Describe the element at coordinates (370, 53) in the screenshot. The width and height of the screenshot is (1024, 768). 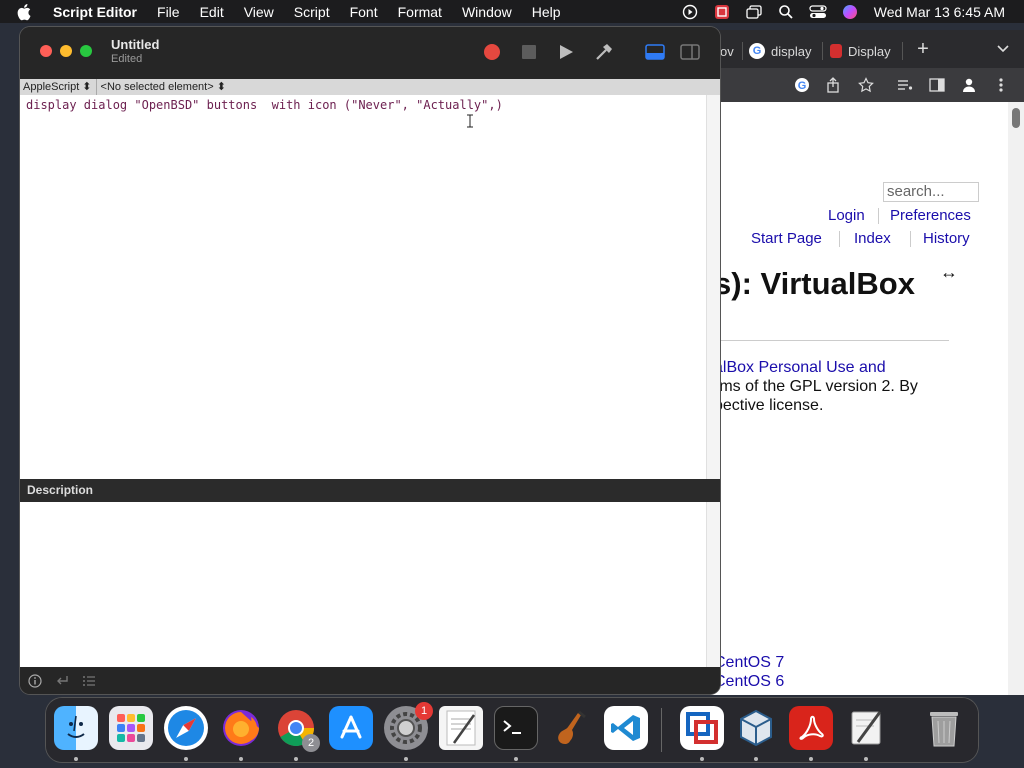
I see `window-titlebar: Untitled Edited` at that location.